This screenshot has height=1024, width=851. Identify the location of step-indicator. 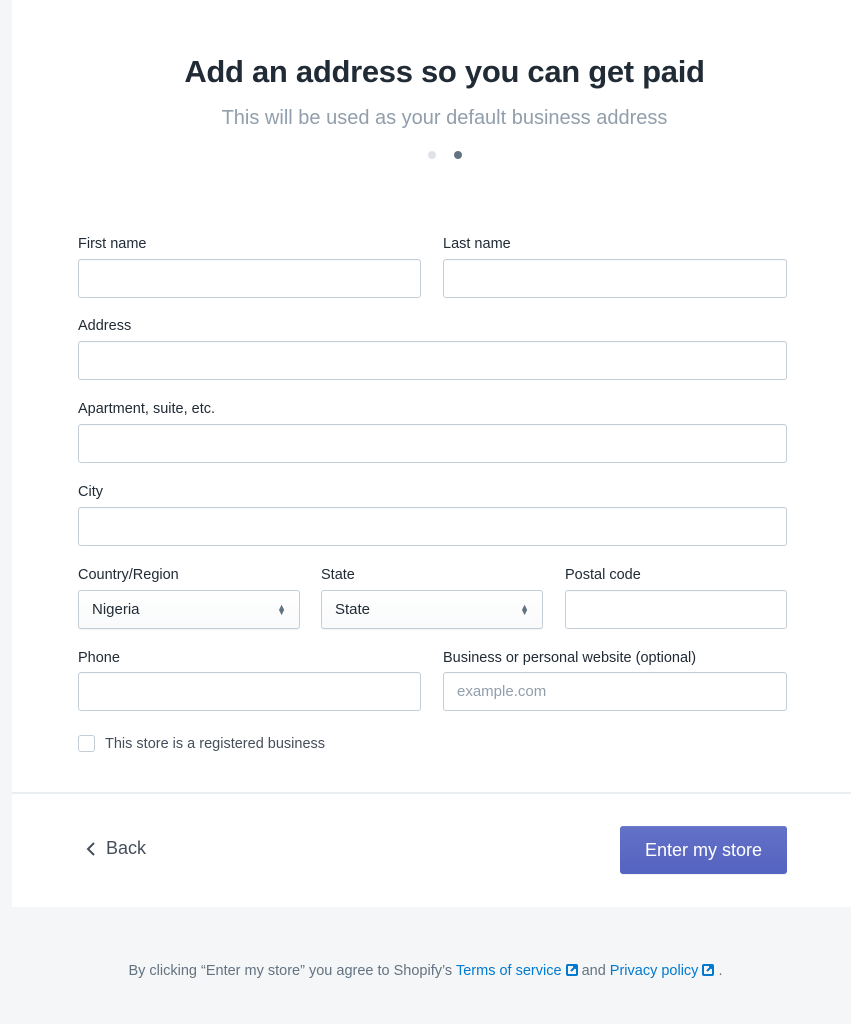
(431, 155).